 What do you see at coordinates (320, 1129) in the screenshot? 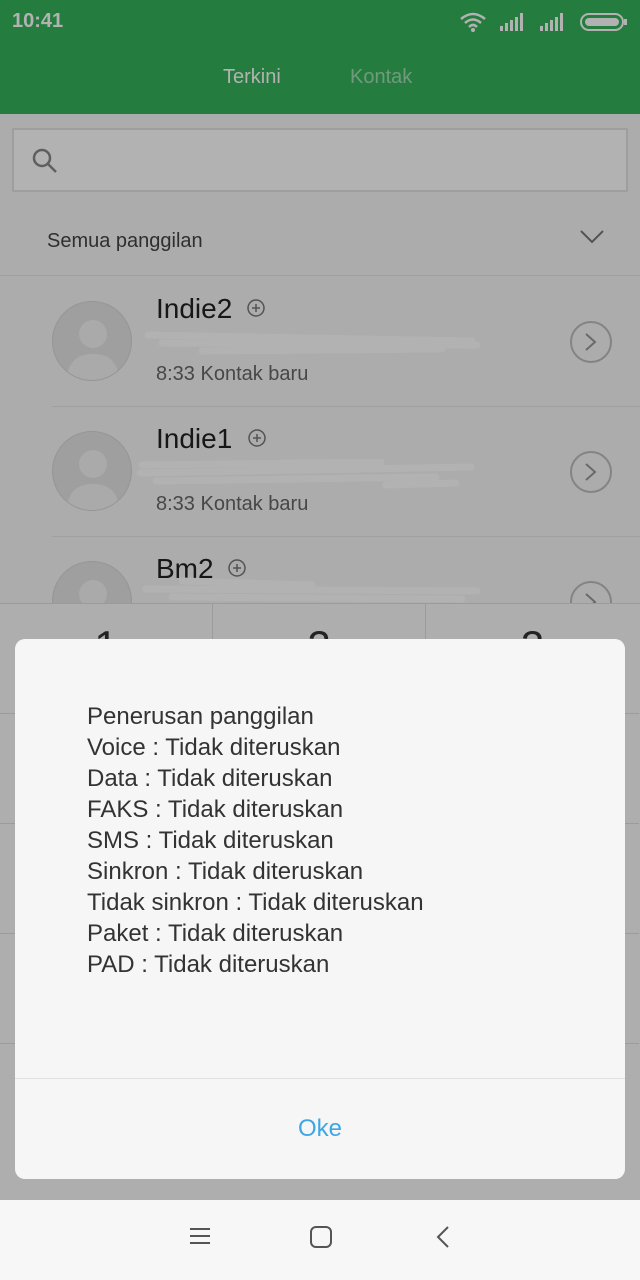
I see `ok-button: Oke` at bounding box center [320, 1129].